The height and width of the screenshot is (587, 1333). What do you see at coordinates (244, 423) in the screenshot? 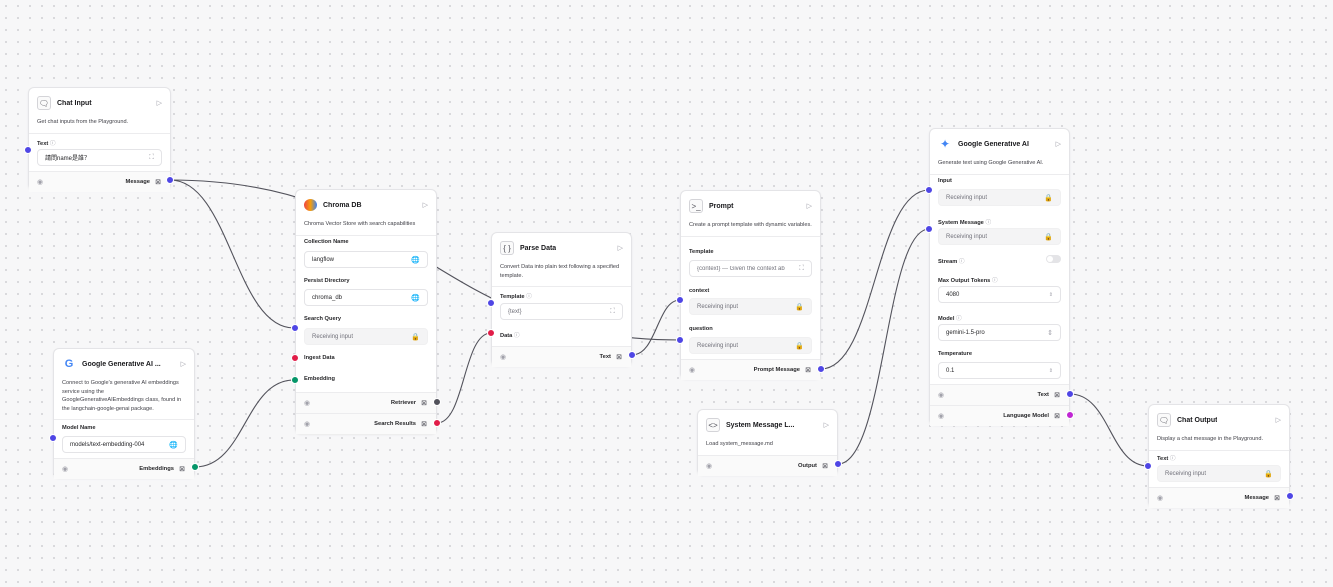
I see `edge-embeddings-chroma` at bounding box center [244, 423].